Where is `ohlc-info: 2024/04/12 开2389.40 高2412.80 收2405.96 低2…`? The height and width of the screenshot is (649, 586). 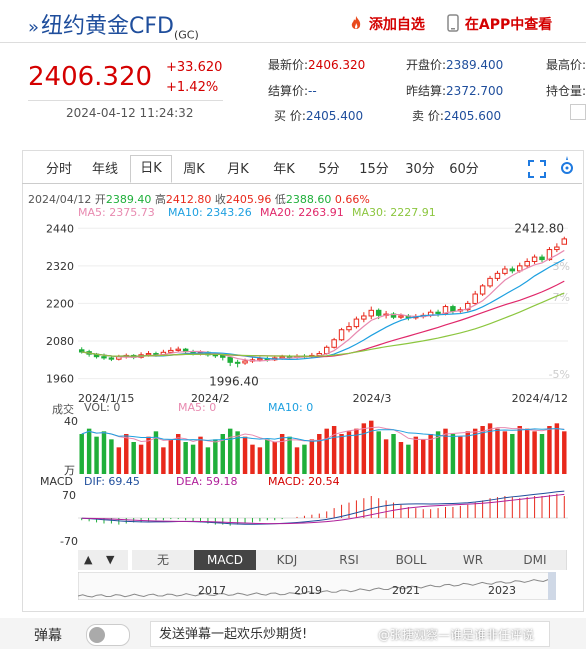 ohlc-info: 2024/04/12 开2389.40 高2412.80 收2405.96 低2… is located at coordinates (199, 199).